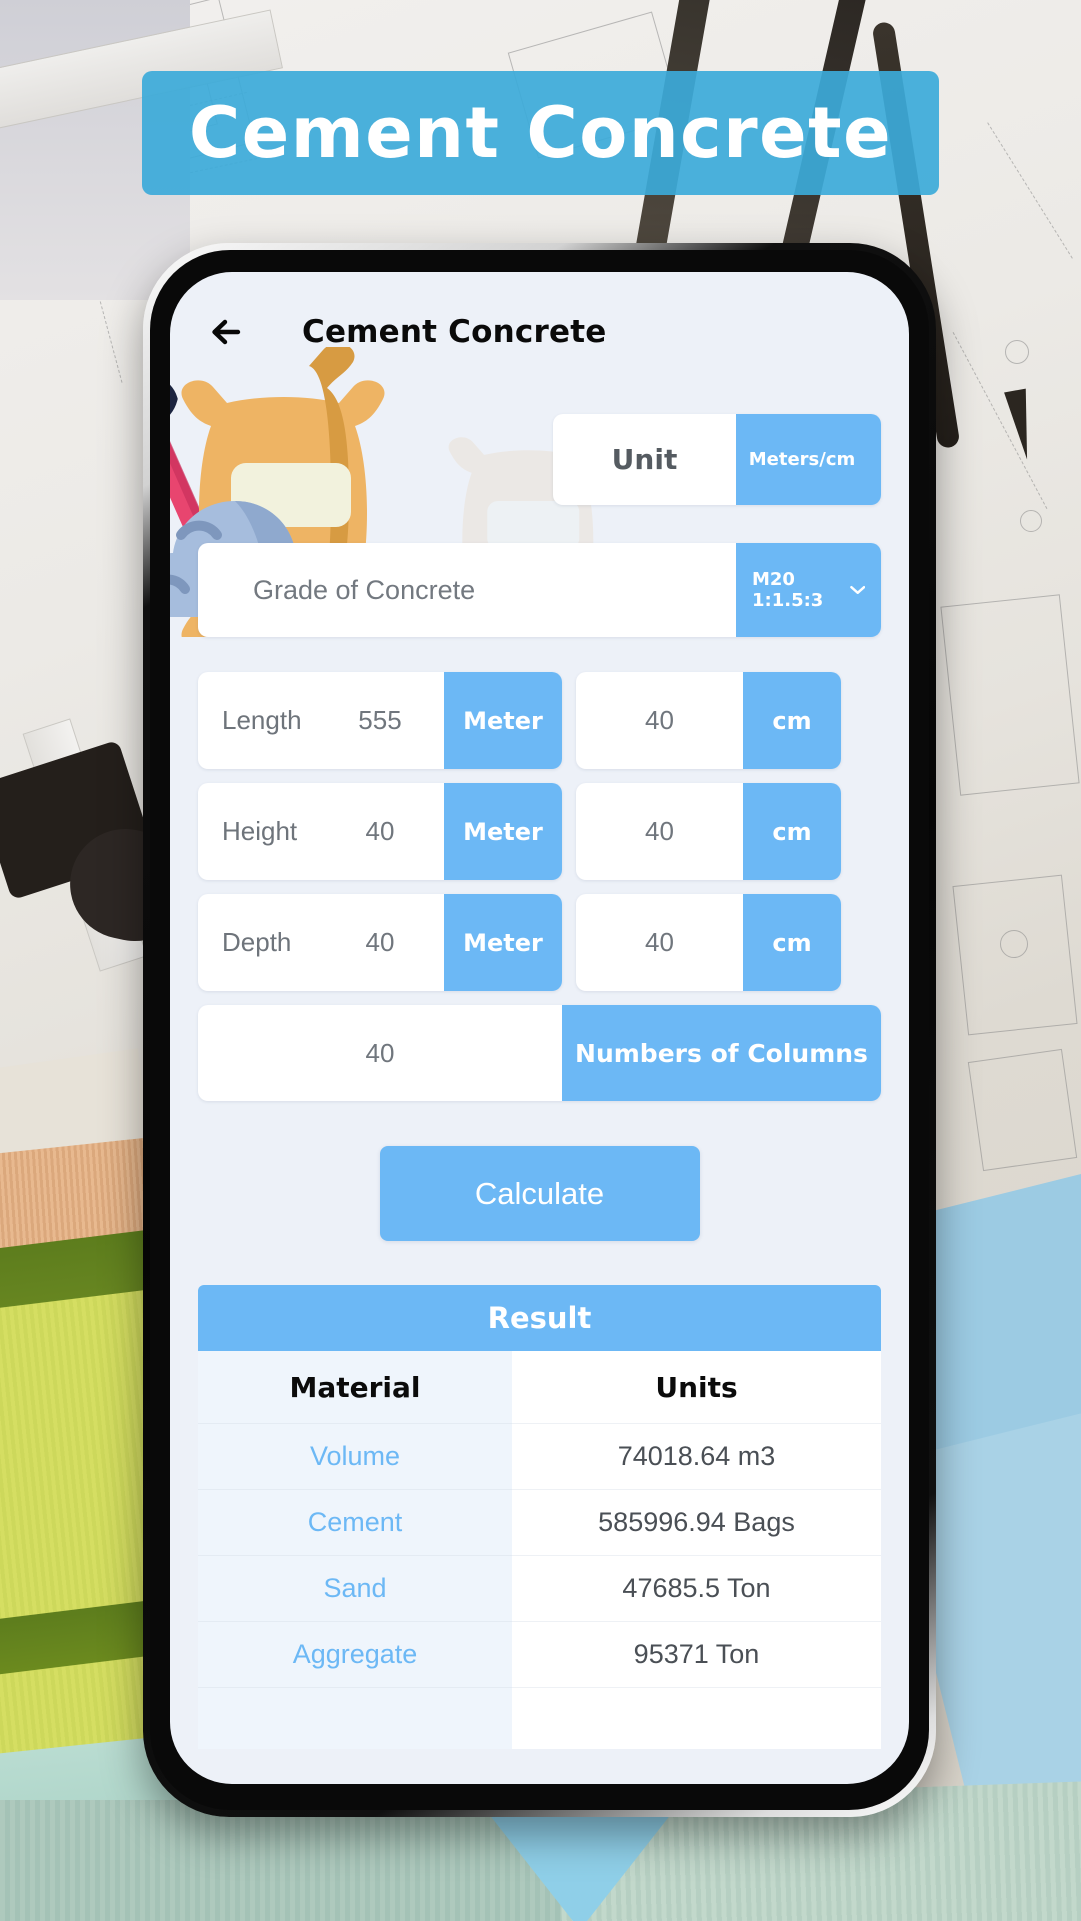  Describe the element at coordinates (696, 1456) in the screenshot. I see `table-row: 74018.64 m3` at that location.